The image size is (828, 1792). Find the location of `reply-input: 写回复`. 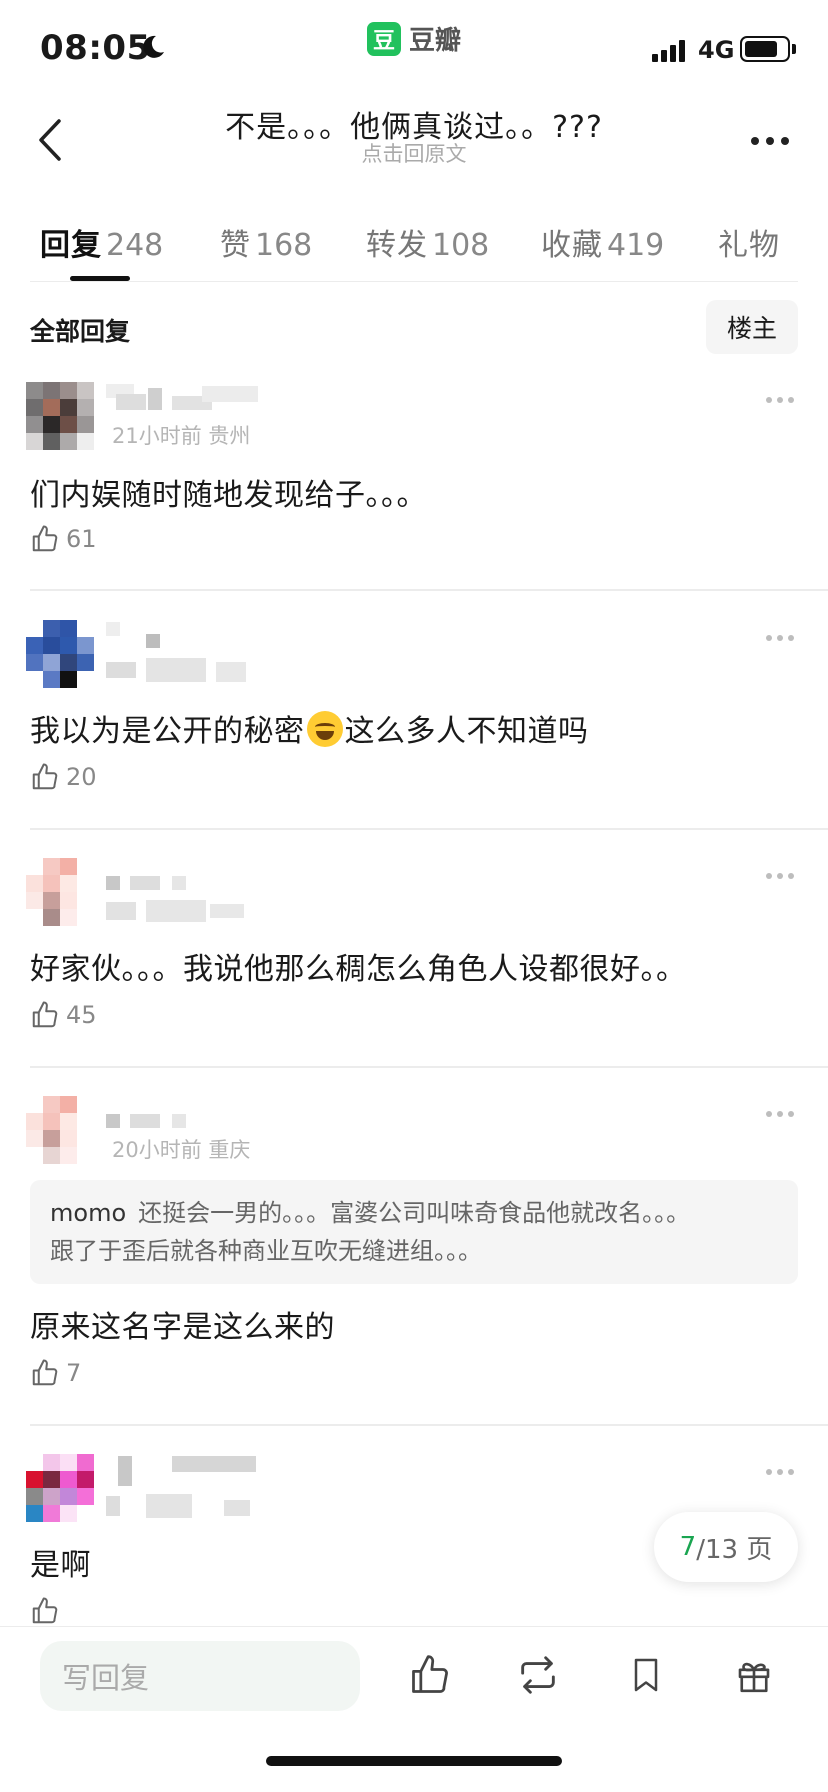

reply-input: 写回复 is located at coordinates (200, 1676).